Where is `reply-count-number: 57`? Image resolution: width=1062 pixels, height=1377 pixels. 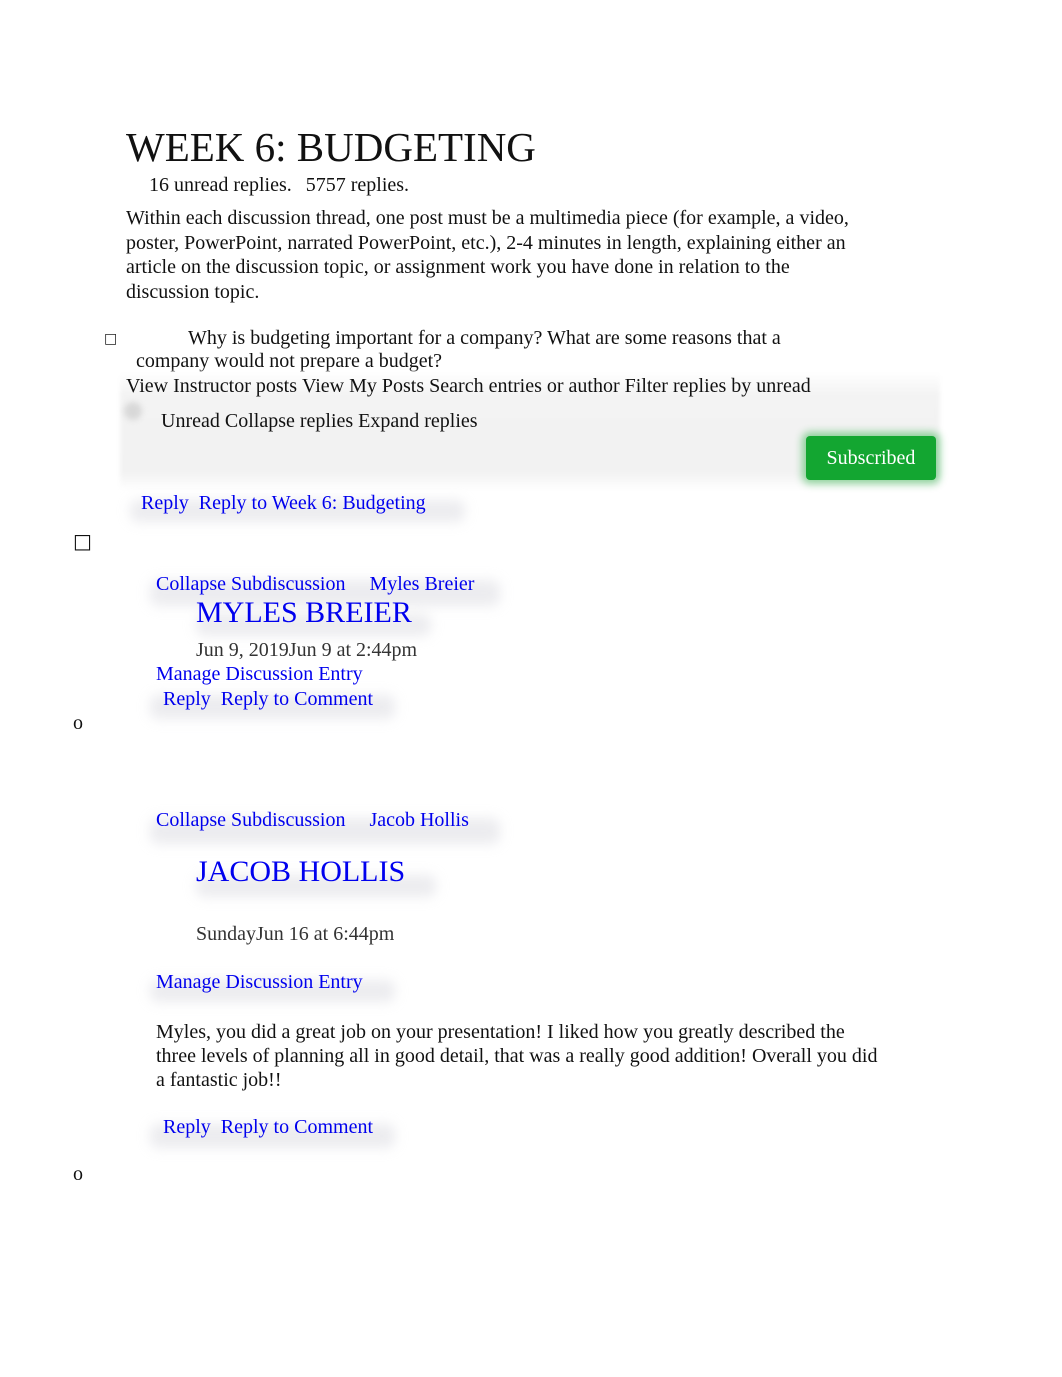
reply-count-number: 57 is located at coordinates (315, 185).